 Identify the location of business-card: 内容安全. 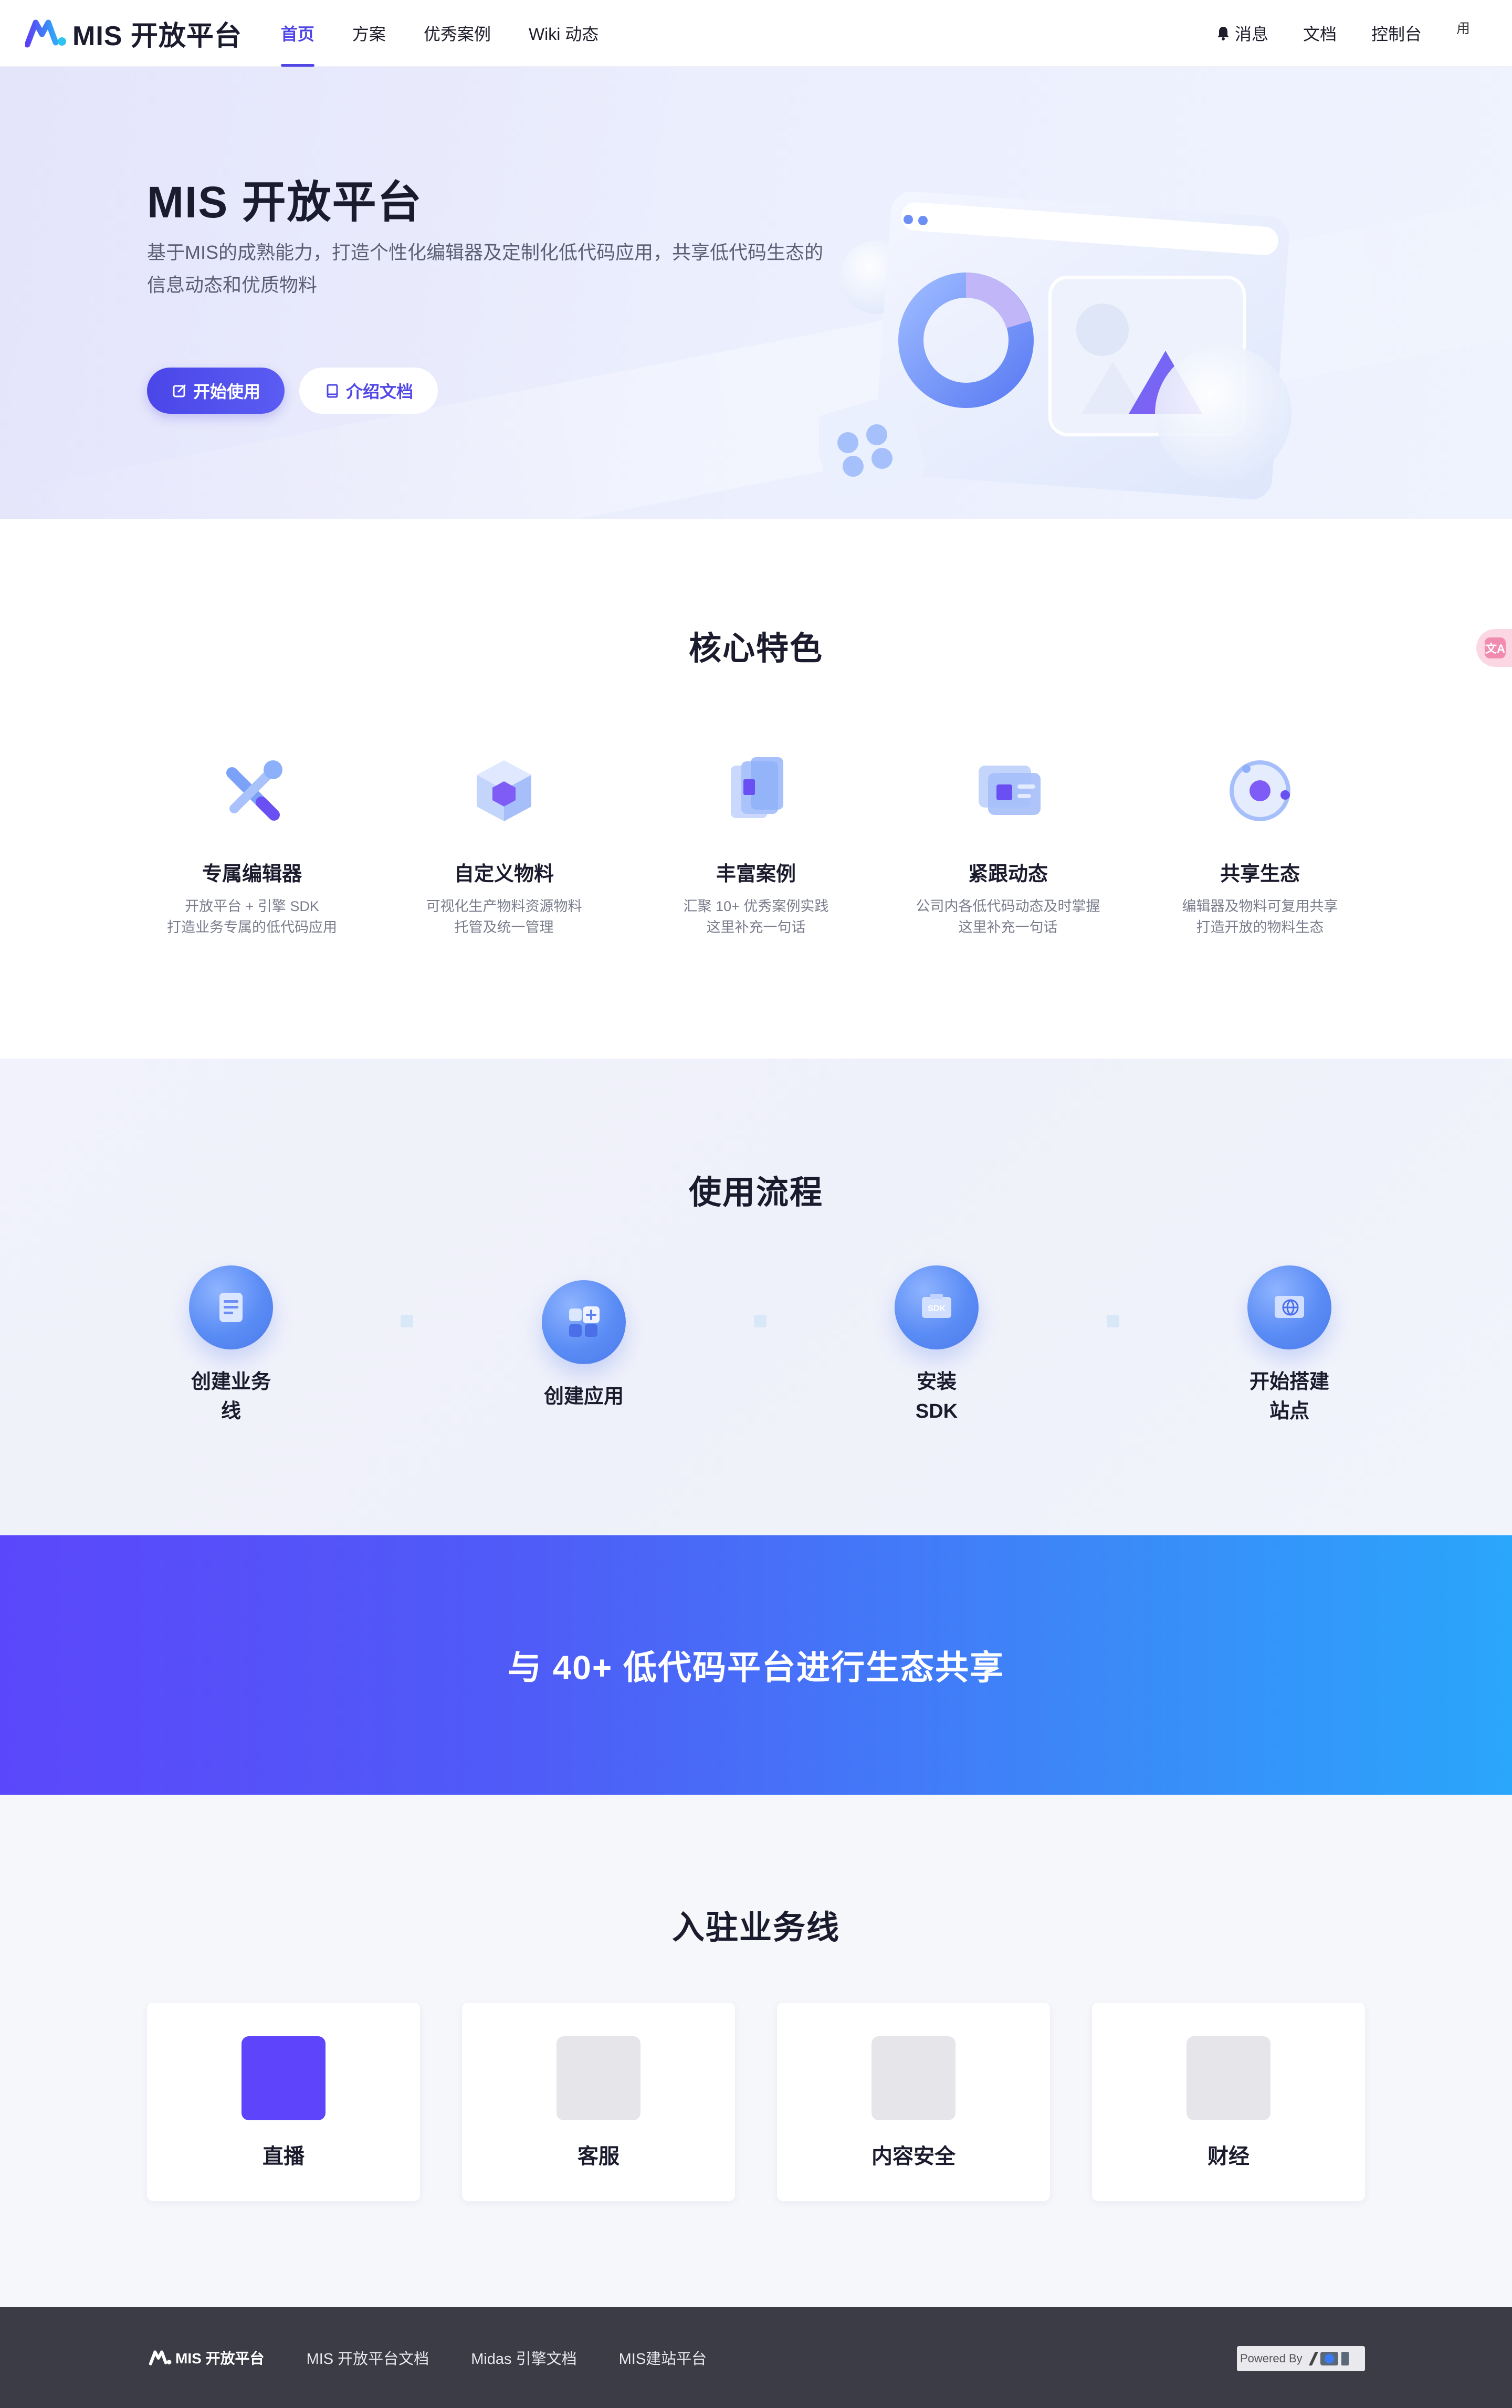
(913, 2102).